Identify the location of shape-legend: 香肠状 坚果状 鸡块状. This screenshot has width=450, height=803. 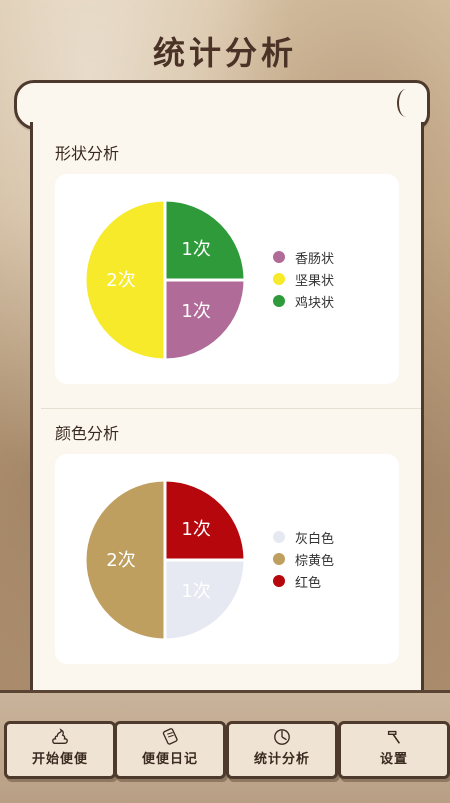
(333, 279).